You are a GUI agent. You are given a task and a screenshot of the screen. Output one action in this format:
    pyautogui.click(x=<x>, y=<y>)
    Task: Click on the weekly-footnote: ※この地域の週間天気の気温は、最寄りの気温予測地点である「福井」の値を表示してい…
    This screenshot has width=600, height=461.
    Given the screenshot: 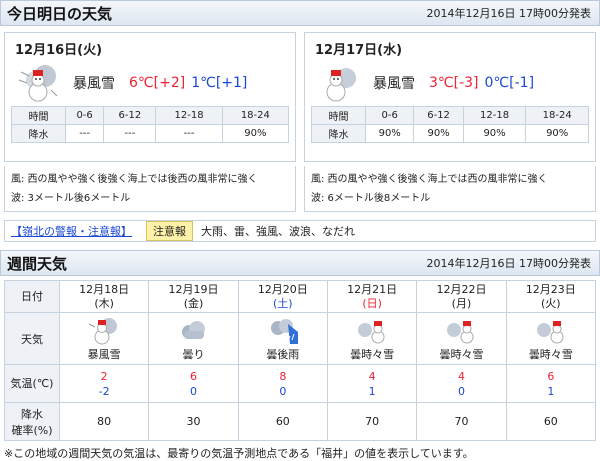 What is the action you would take?
    pyautogui.click(x=239, y=453)
    